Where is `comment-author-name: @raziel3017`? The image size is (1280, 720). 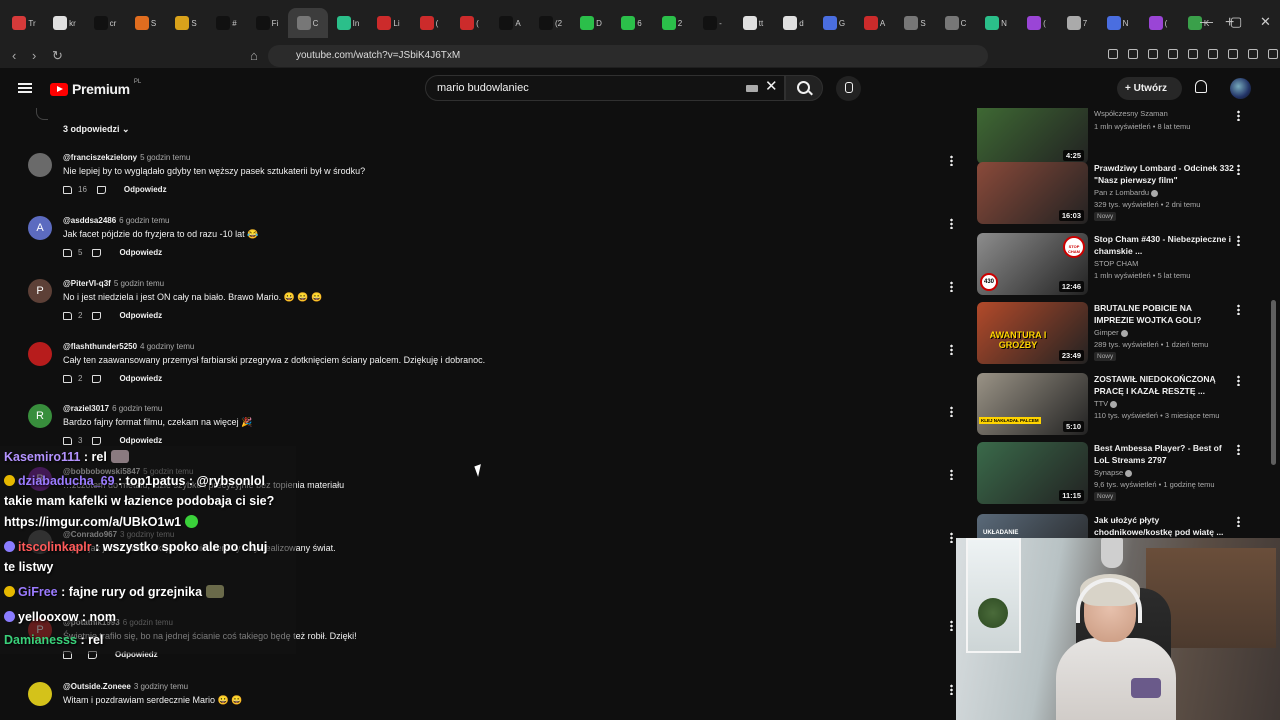 comment-author-name: @raziel3017 is located at coordinates (86, 408).